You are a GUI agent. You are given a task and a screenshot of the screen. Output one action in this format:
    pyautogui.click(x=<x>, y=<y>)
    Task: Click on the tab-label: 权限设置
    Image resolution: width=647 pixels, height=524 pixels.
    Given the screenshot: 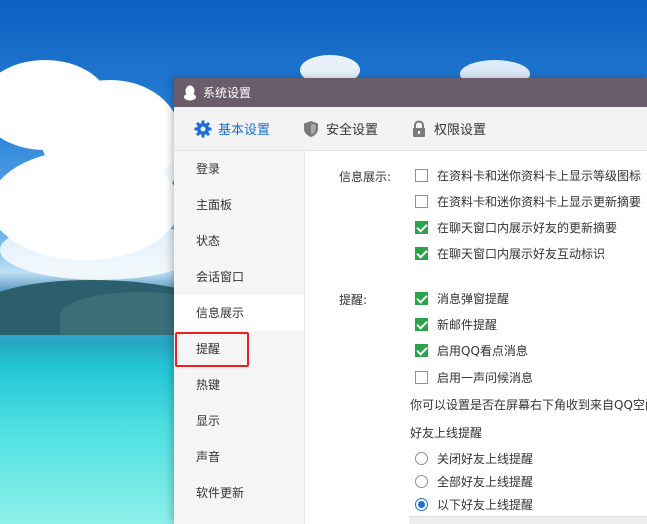 What is the action you would take?
    pyautogui.click(x=460, y=130)
    